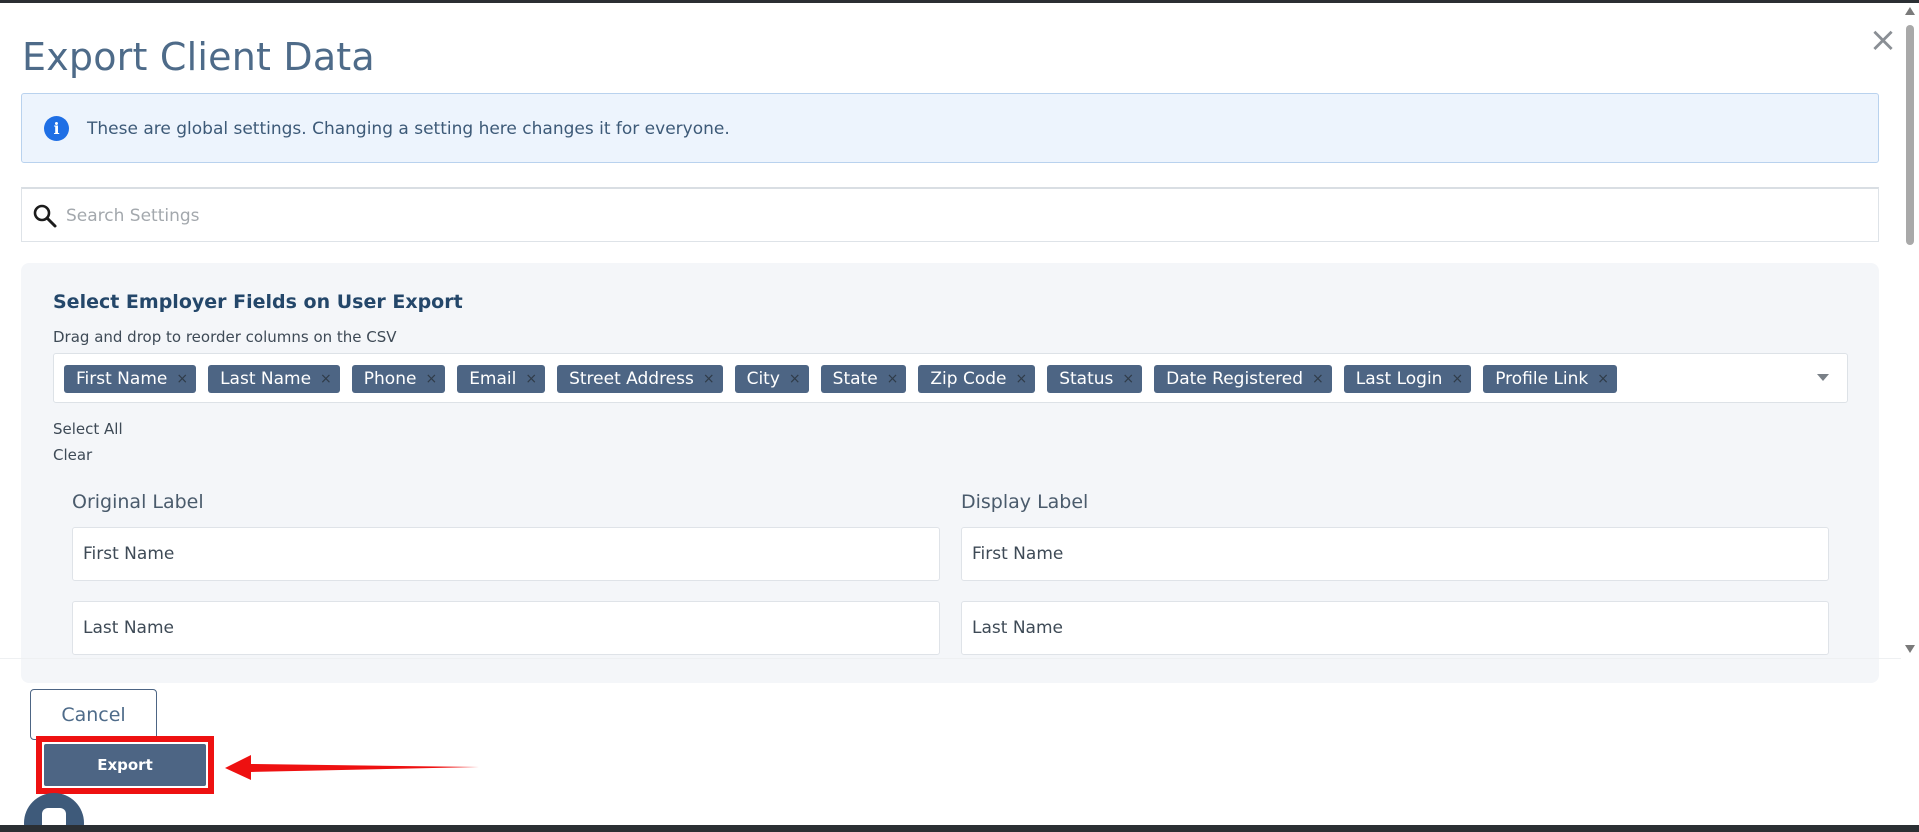 The height and width of the screenshot is (832, 1919). I want to click on tag-label: Street Address, so click(631, 379).